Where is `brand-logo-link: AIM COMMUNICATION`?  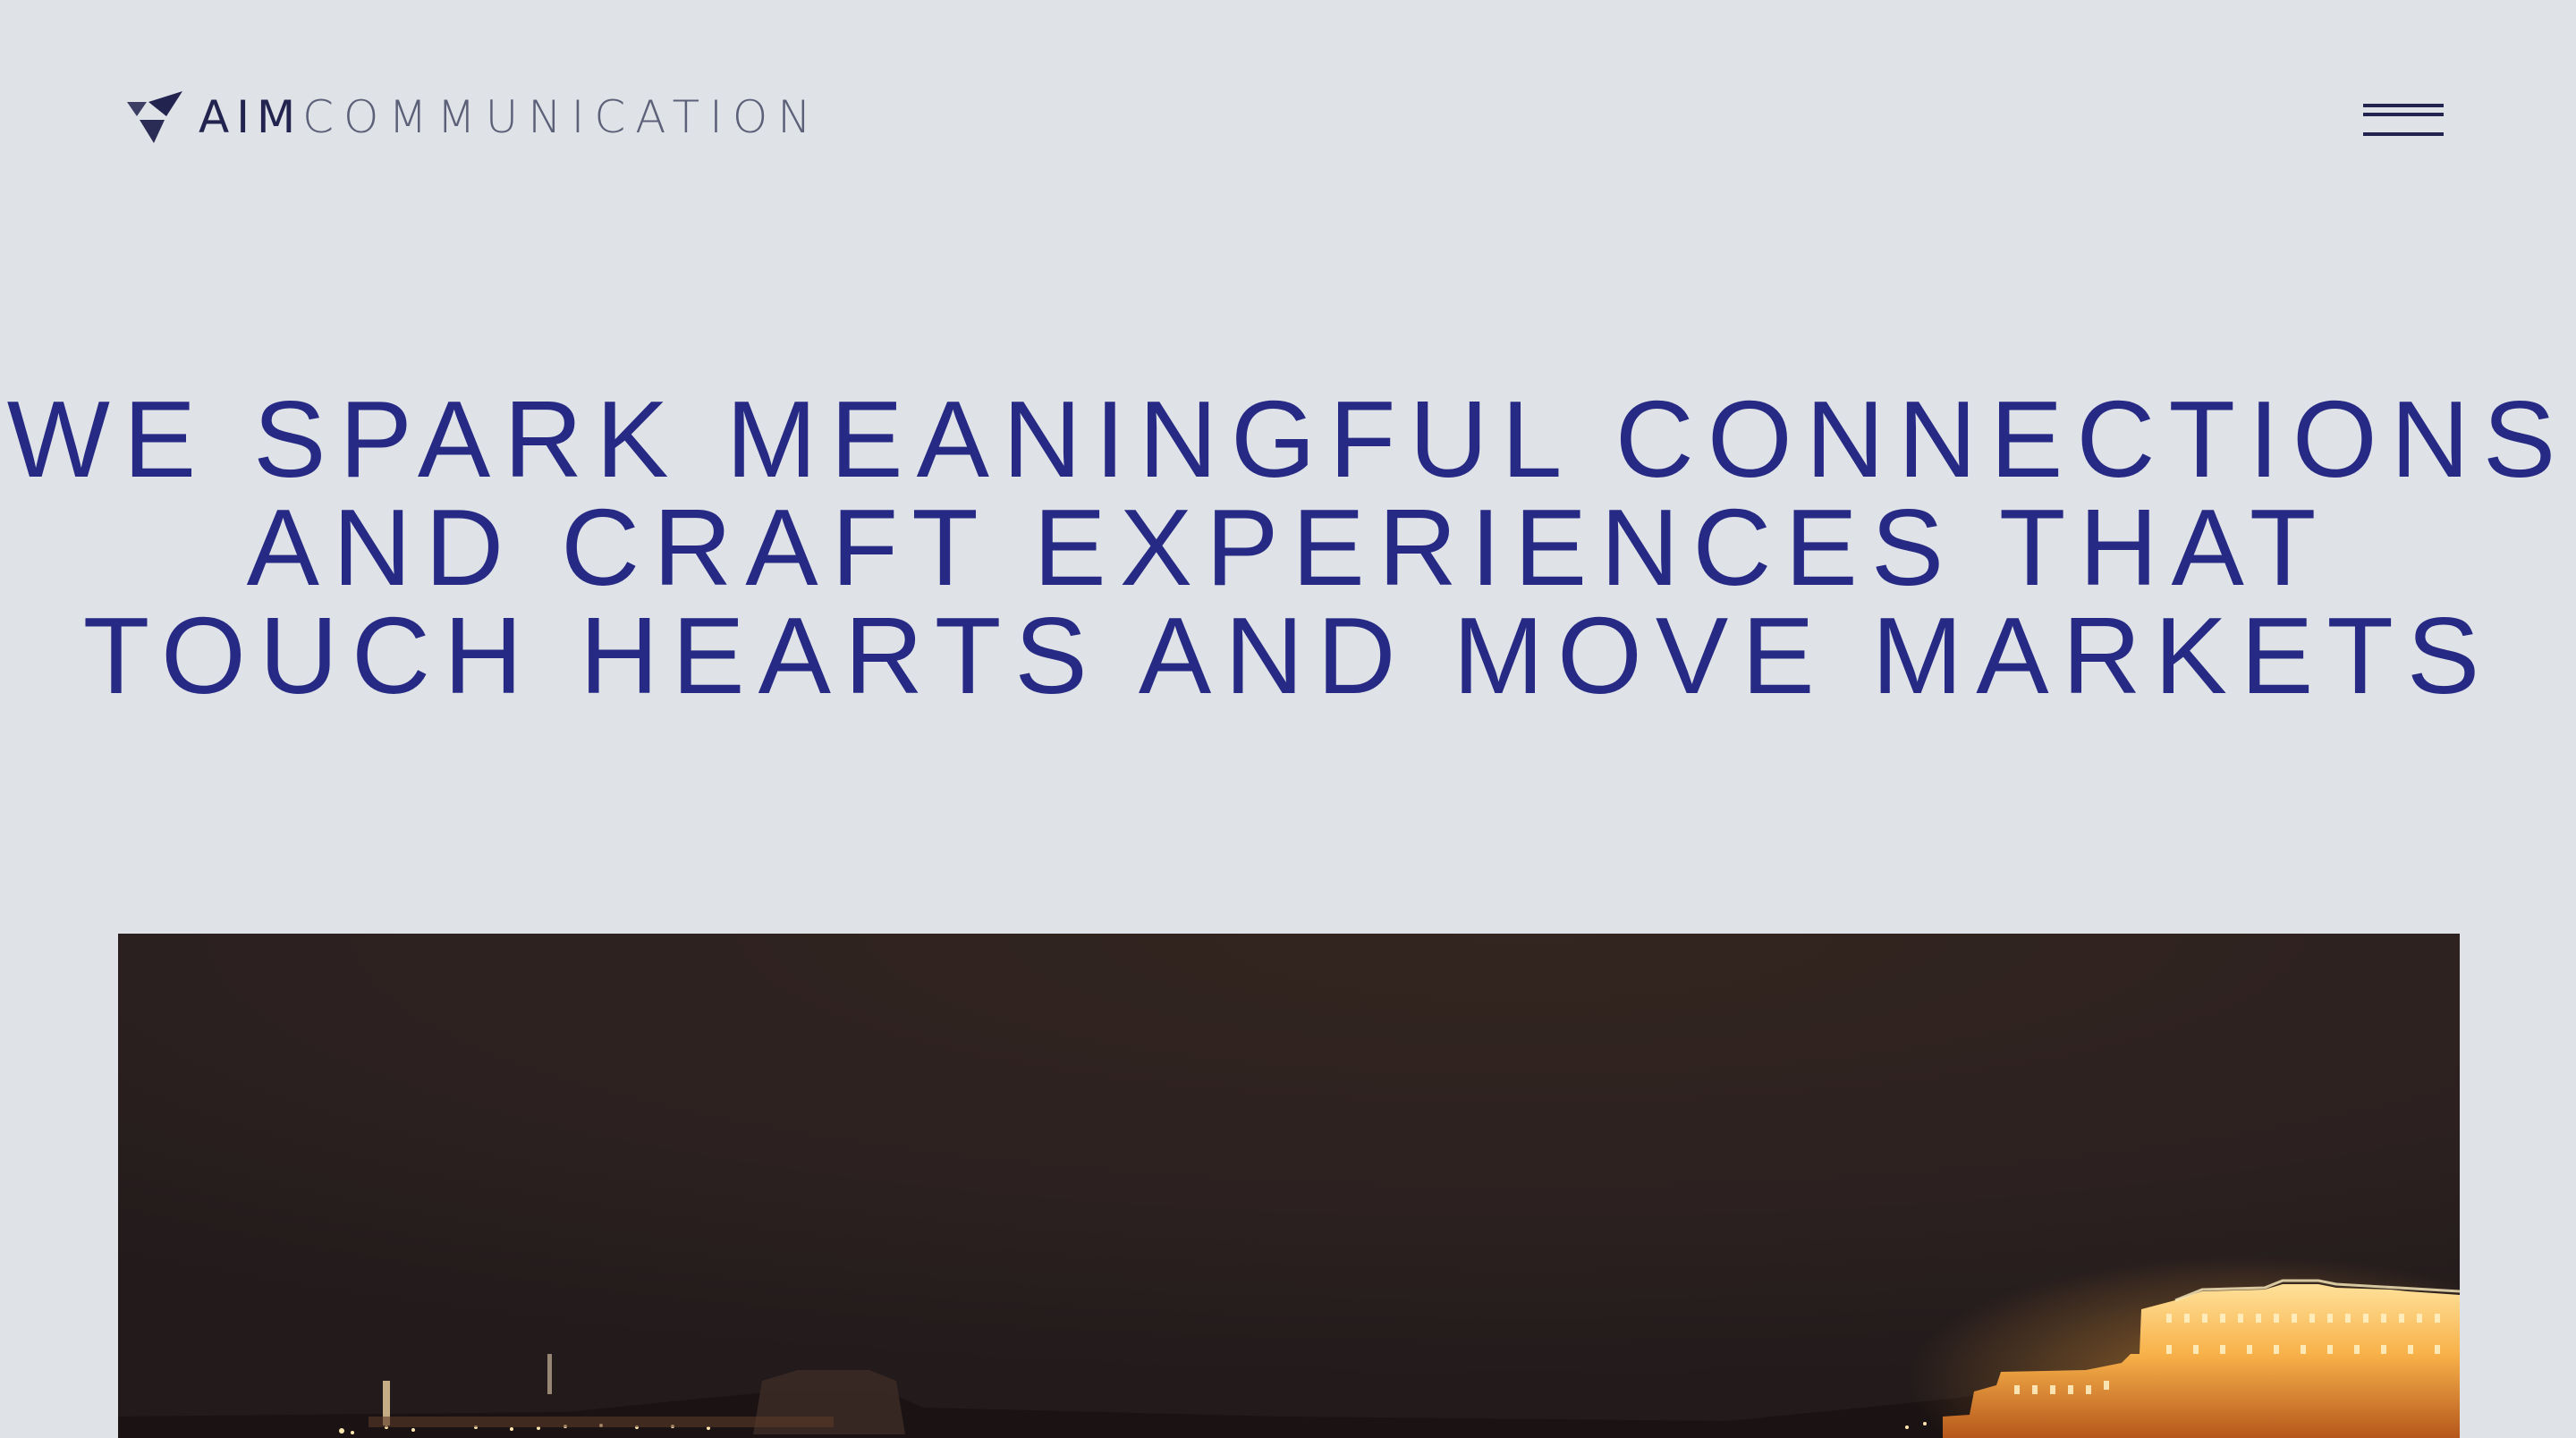 brand-logo-link: AIM COMMUNICATION is located at coordinates (474, 117).